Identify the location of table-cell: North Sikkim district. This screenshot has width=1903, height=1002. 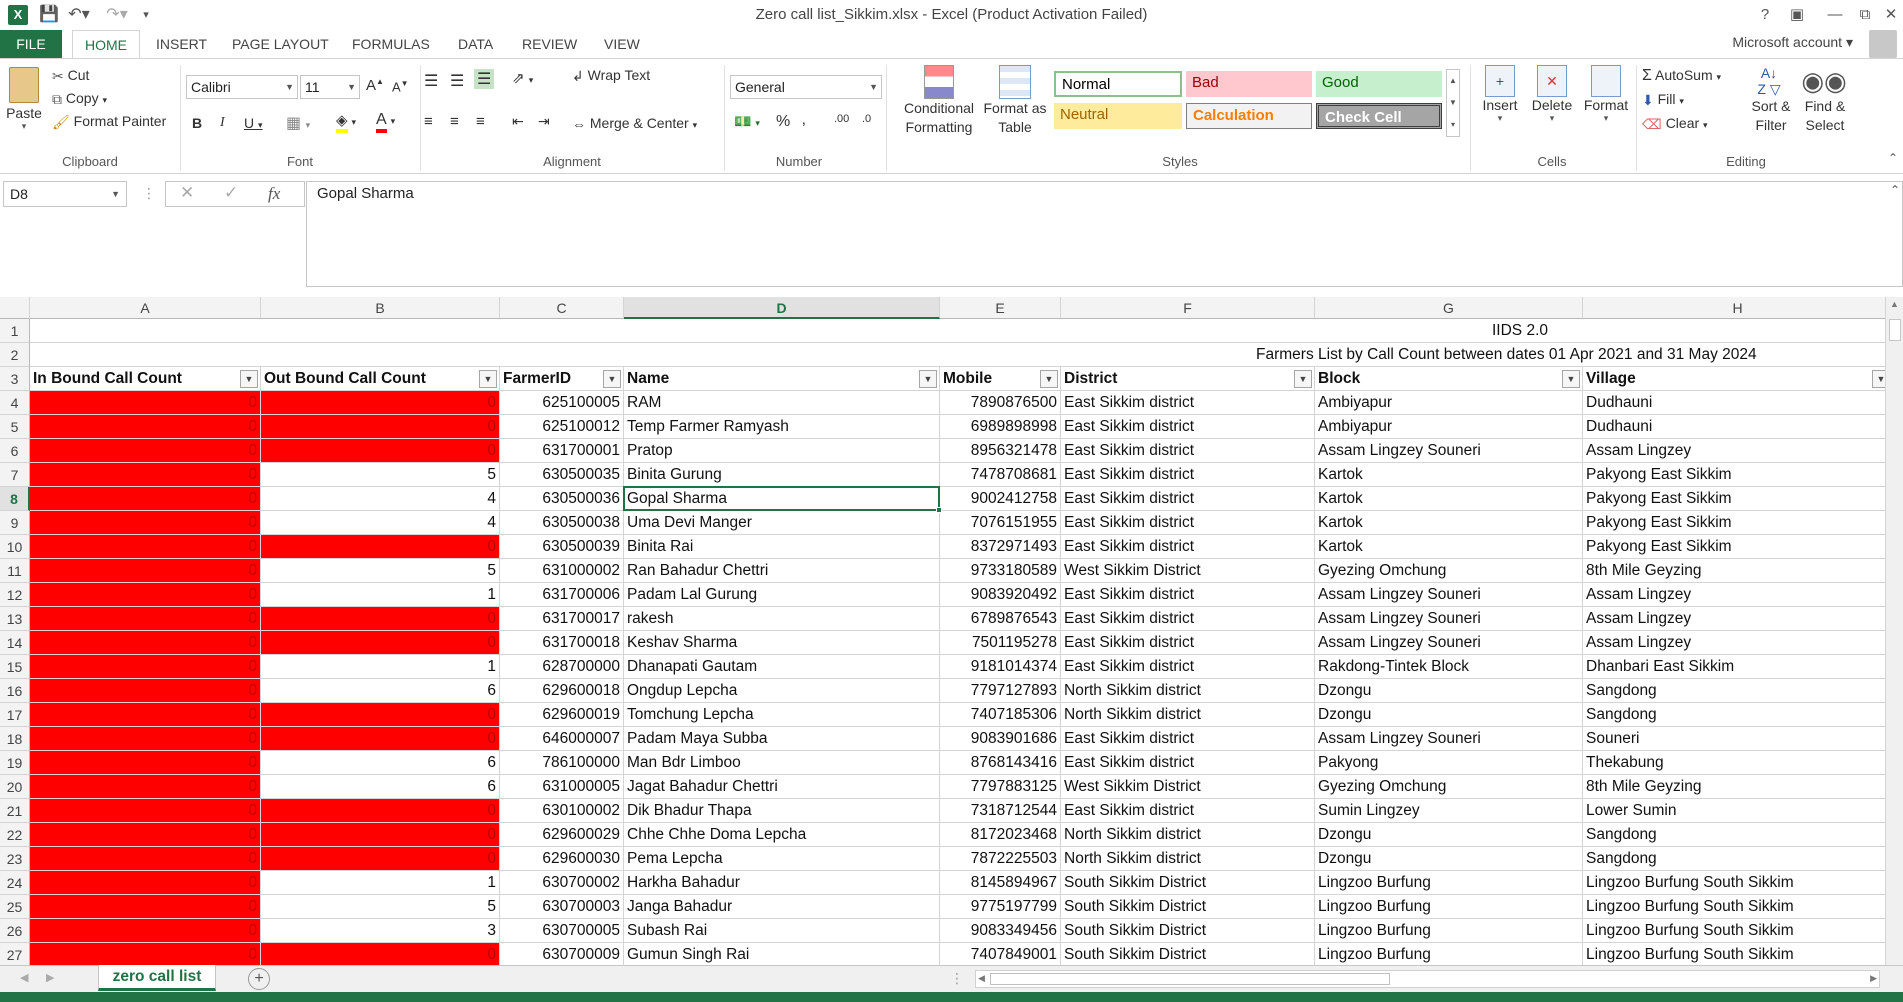
(1188, 859).